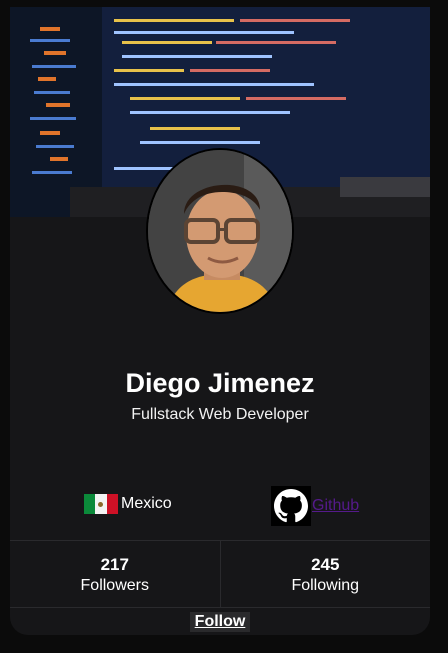  I want to click on stats-row: 217 Followers 245 Following, so click(220, 574).